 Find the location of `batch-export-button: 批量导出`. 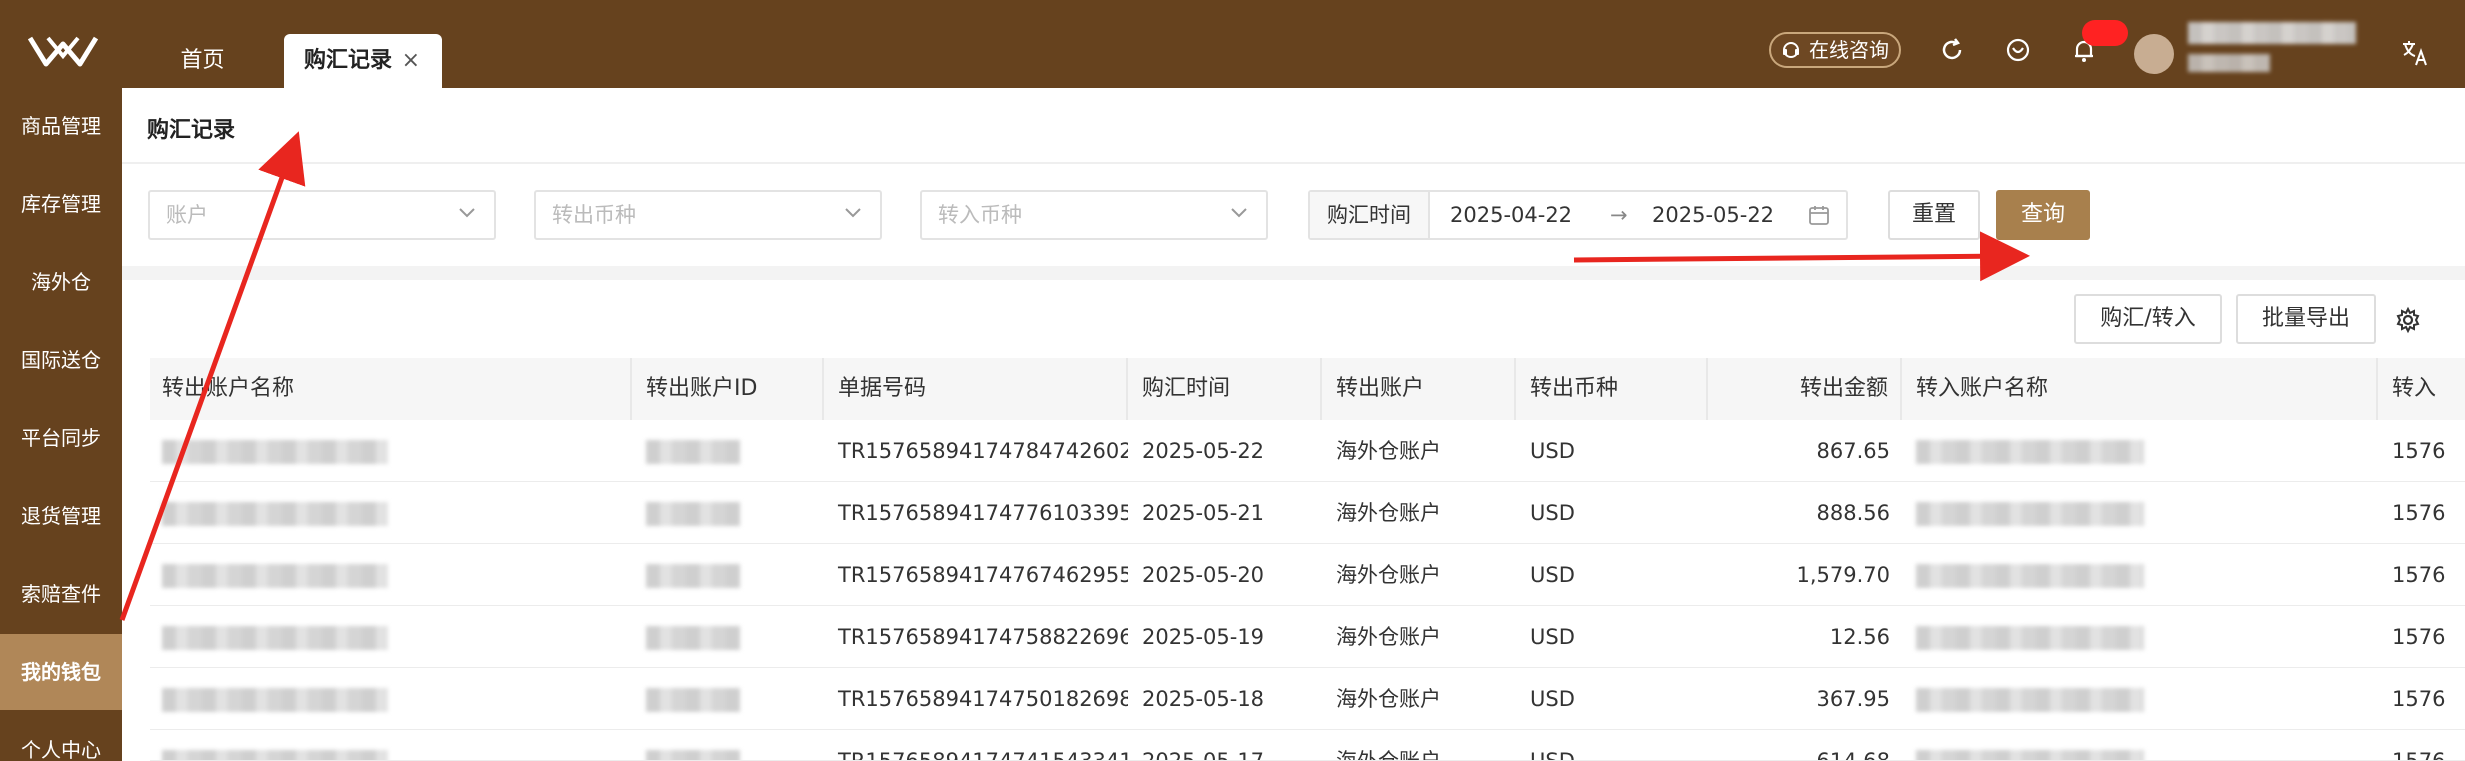

batch-export-button: 批量导出 is located at coordinates (2306, 319).